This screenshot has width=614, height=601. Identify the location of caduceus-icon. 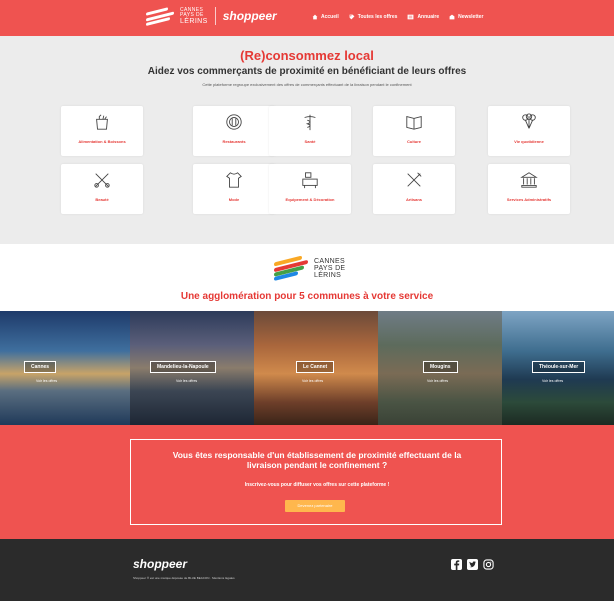
(310, 122).